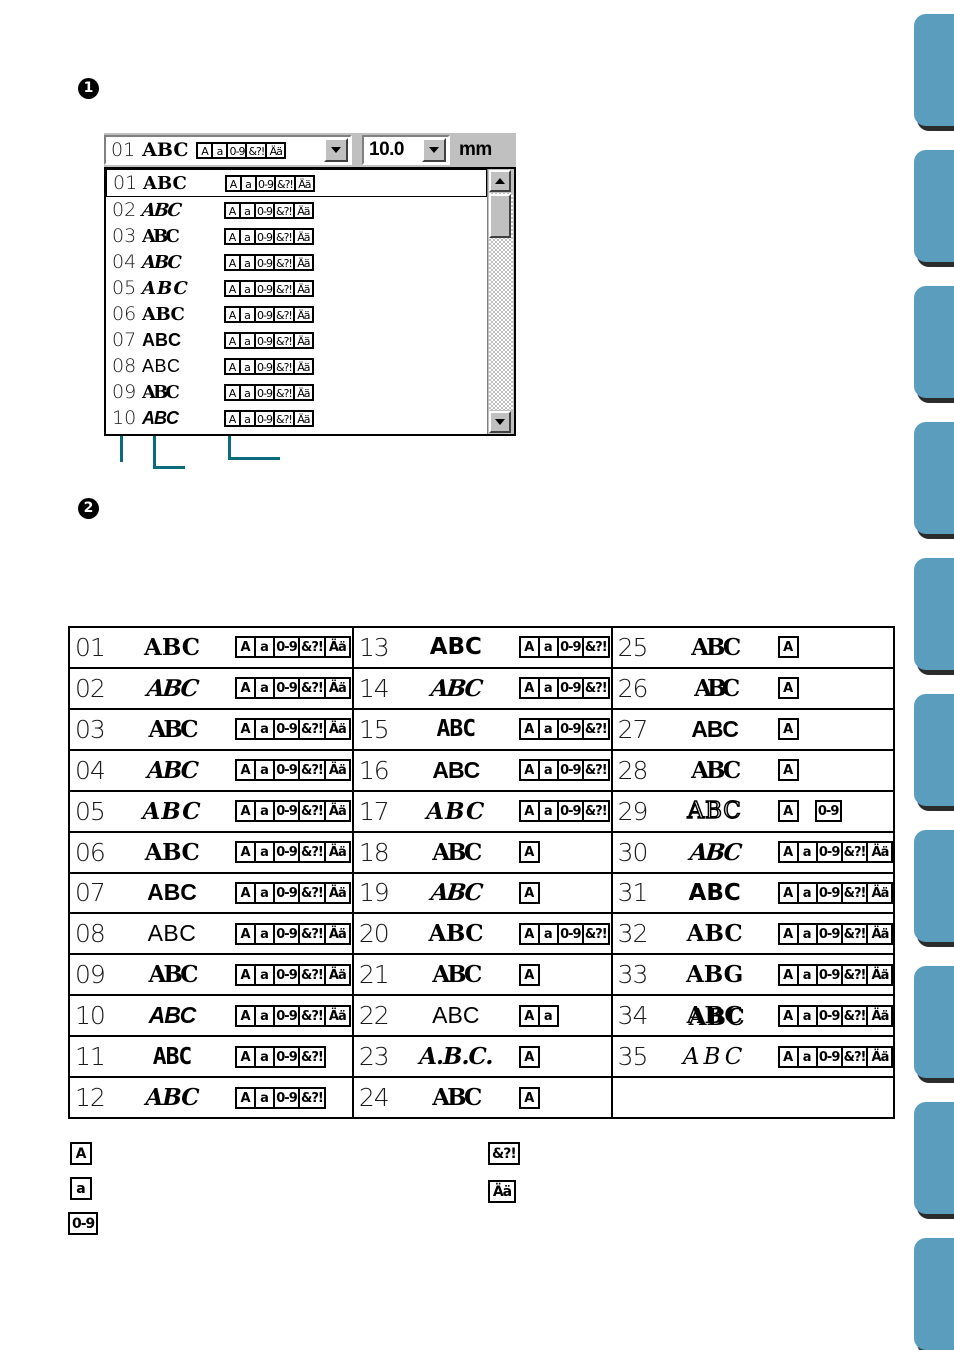 The height and width of the screenshot is (1350, 954). I want to click on table-row: 29 ABC A 0-9, so click(753, 810).